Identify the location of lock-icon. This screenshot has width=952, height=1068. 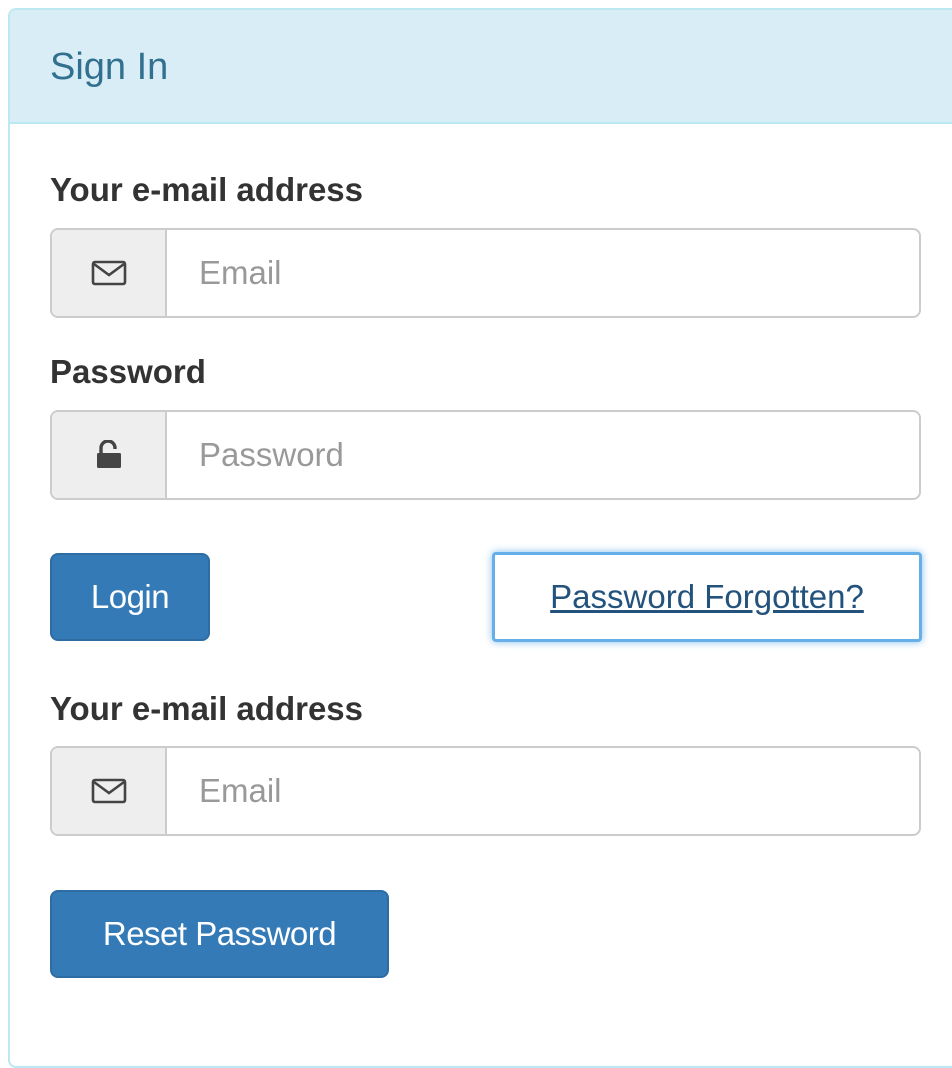
(108, 454).